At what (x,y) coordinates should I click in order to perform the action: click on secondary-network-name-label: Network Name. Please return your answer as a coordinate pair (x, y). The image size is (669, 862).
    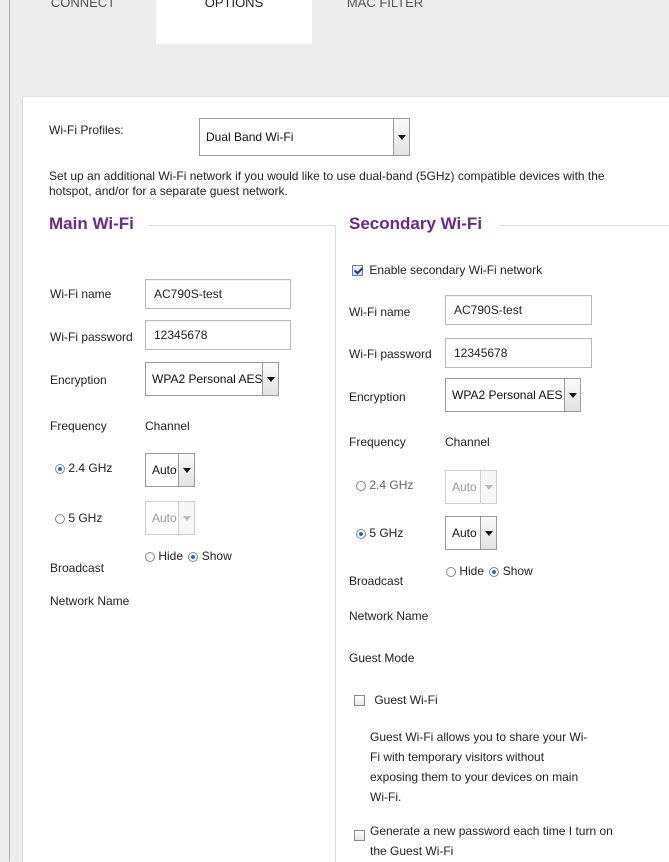
    Looking at the image, I should click on (389, 616).